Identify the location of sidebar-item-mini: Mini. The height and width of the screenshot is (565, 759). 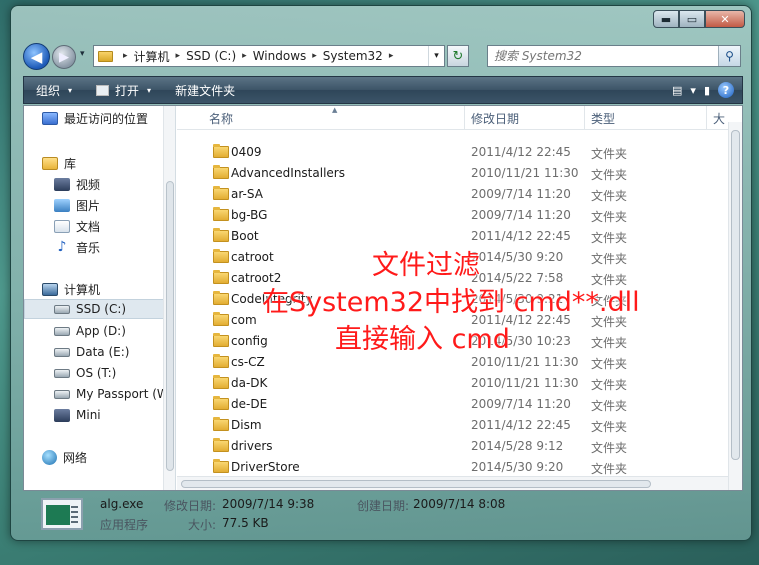
(77, 415).